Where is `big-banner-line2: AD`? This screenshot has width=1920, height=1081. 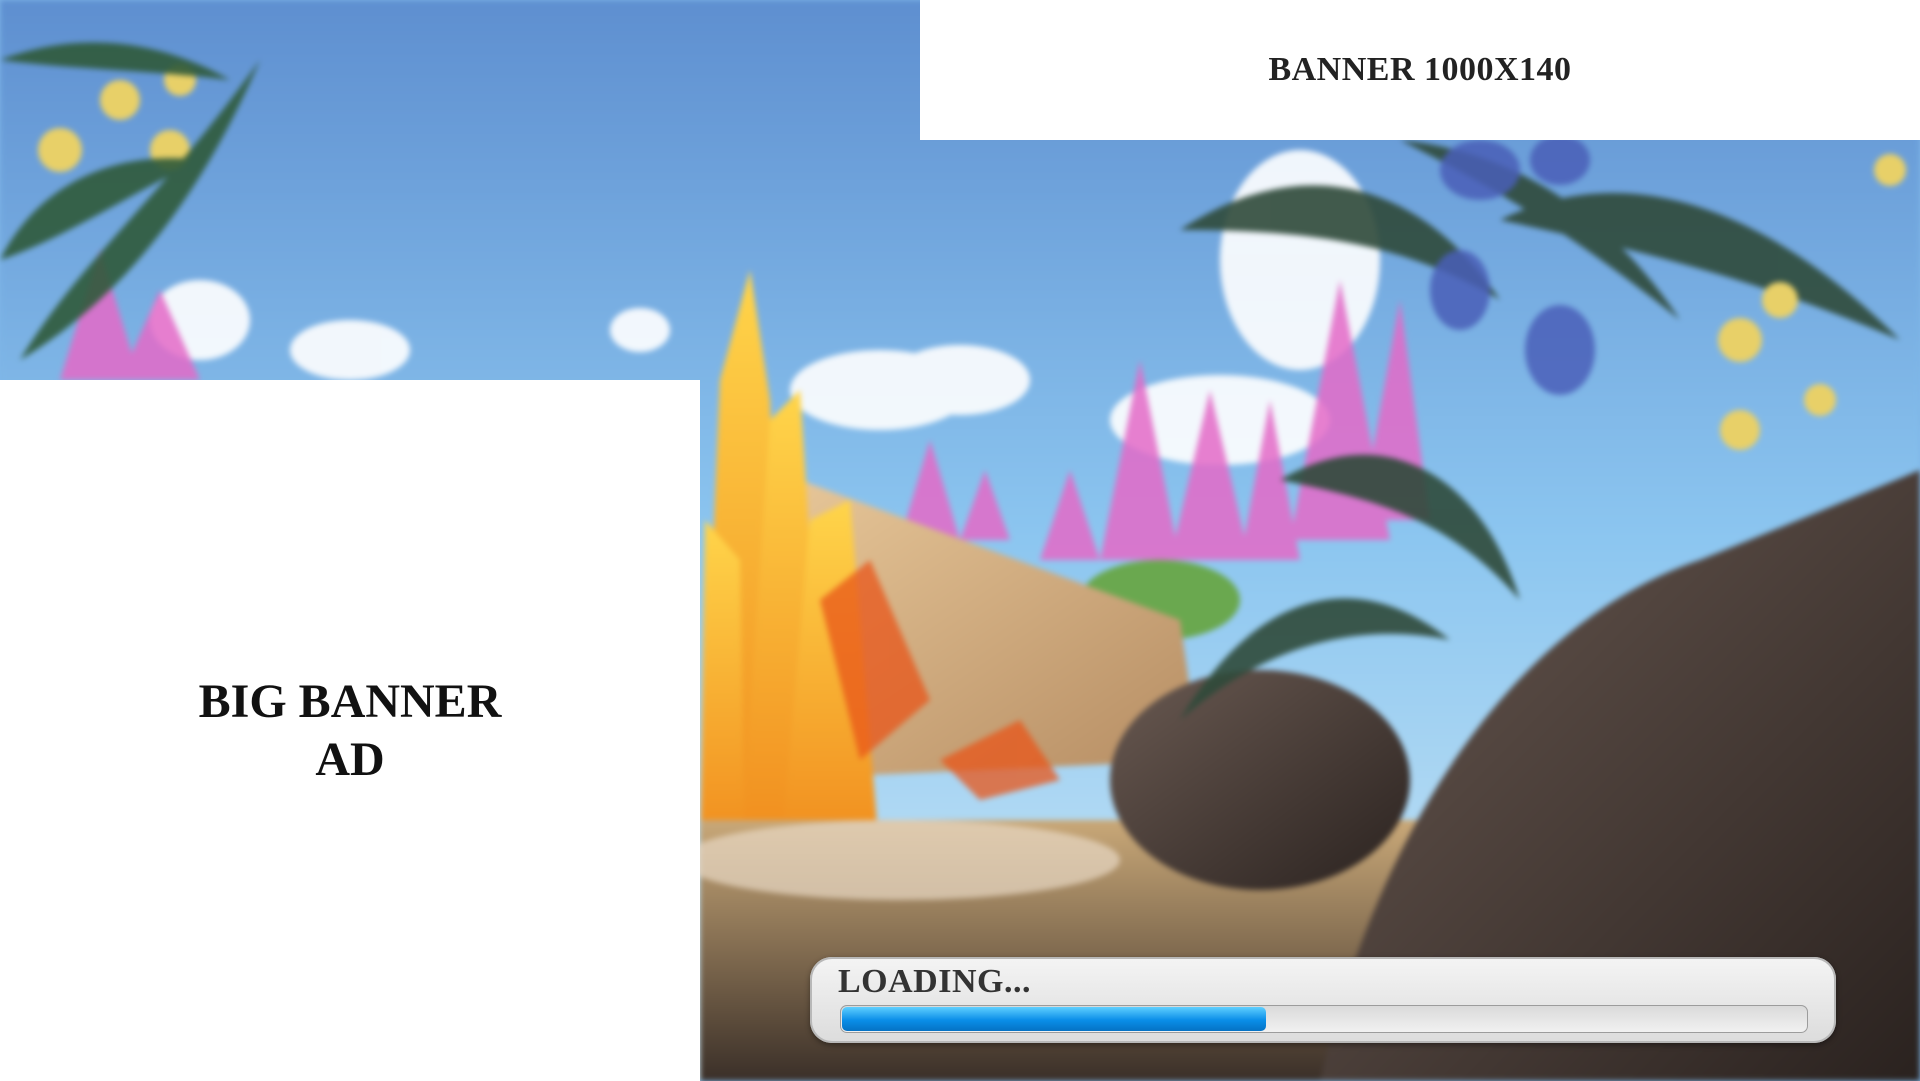
big-banner-line2: AD is located at coordinates (350, 759).